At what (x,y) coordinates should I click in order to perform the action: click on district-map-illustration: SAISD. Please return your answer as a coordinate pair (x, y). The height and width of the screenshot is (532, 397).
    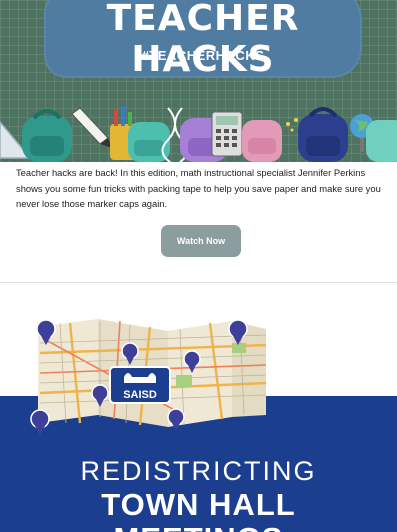
    Looking at the image, I should click on (148, 377).